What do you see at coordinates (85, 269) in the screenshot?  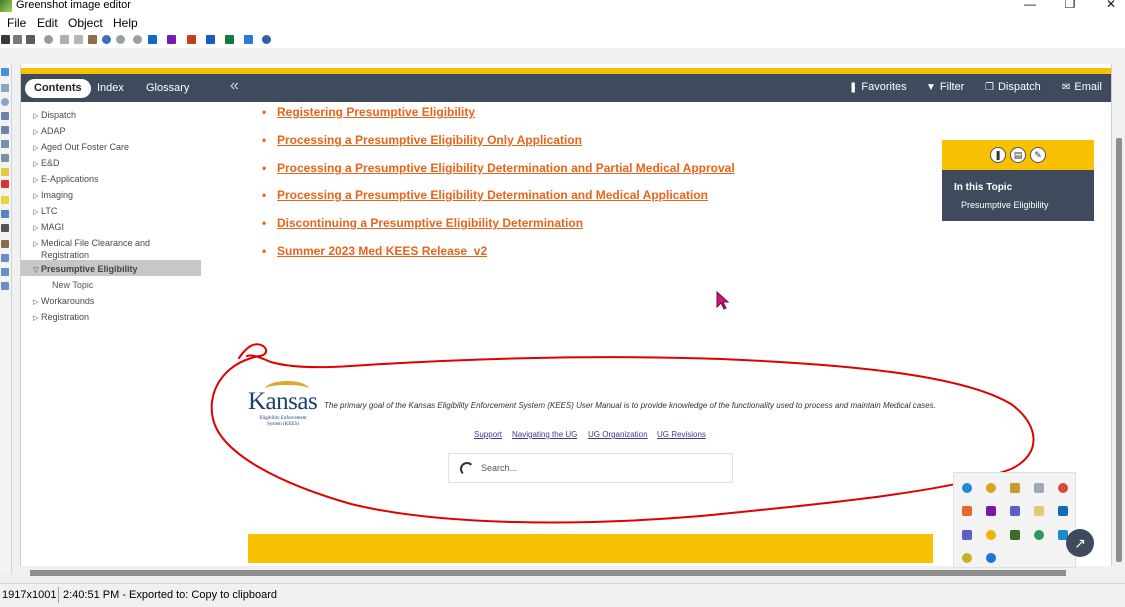 I see `tree-item-presumptive-eligibility: ▽ Presumptive Eligibility` at bounding box center [85, 269].